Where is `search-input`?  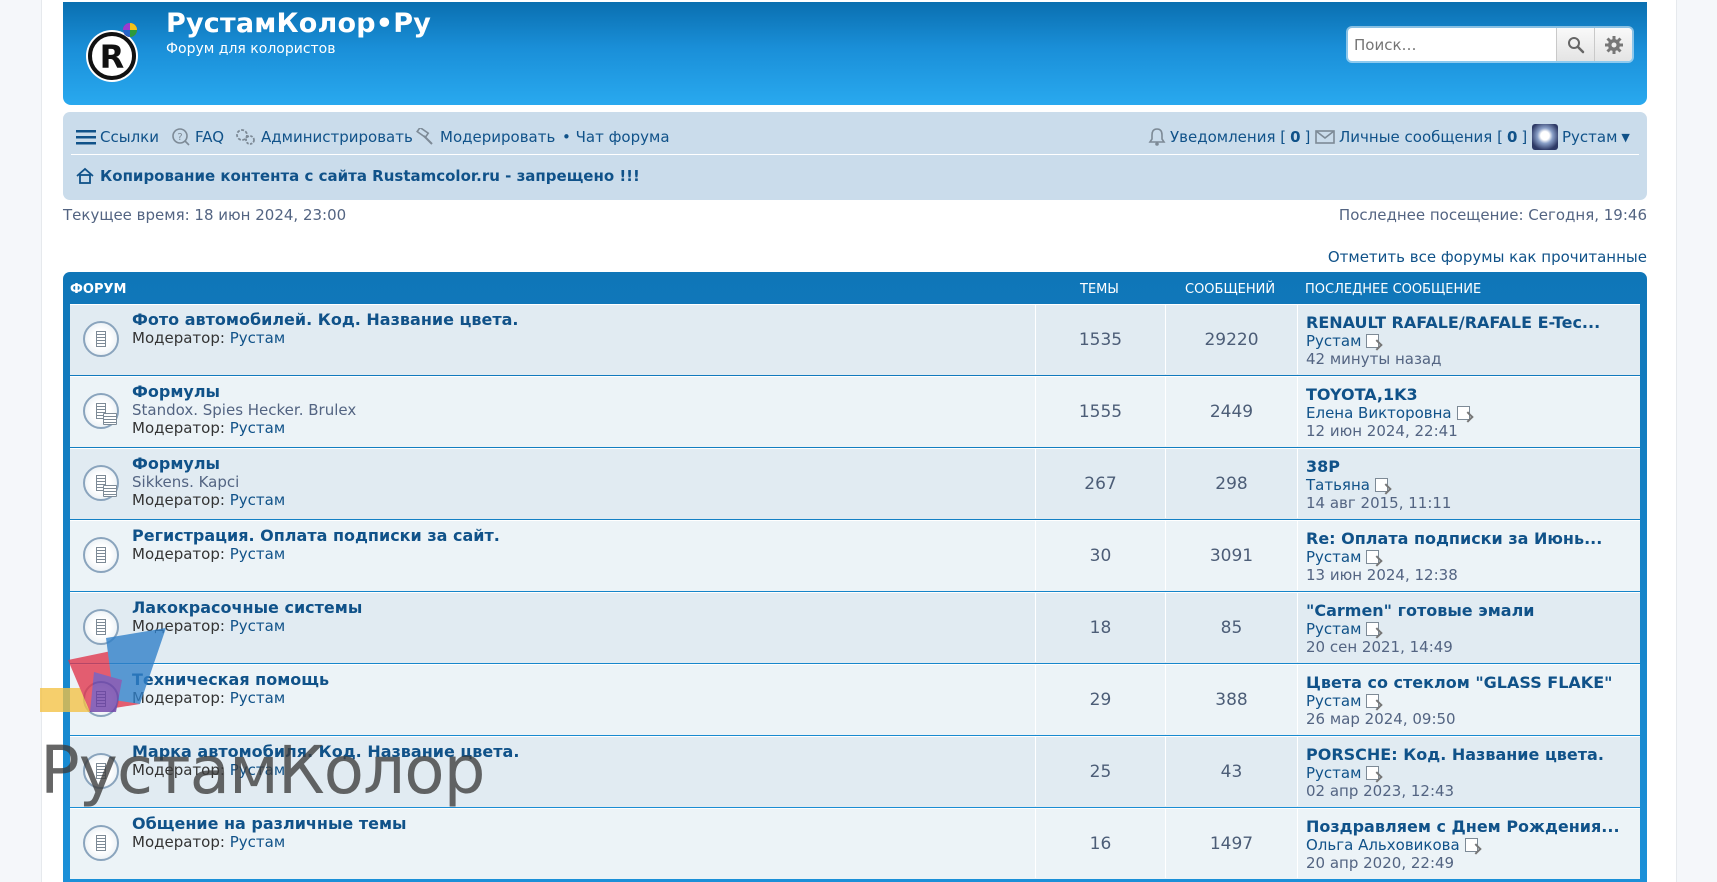 search-input is located at coordinates (1452, 44).